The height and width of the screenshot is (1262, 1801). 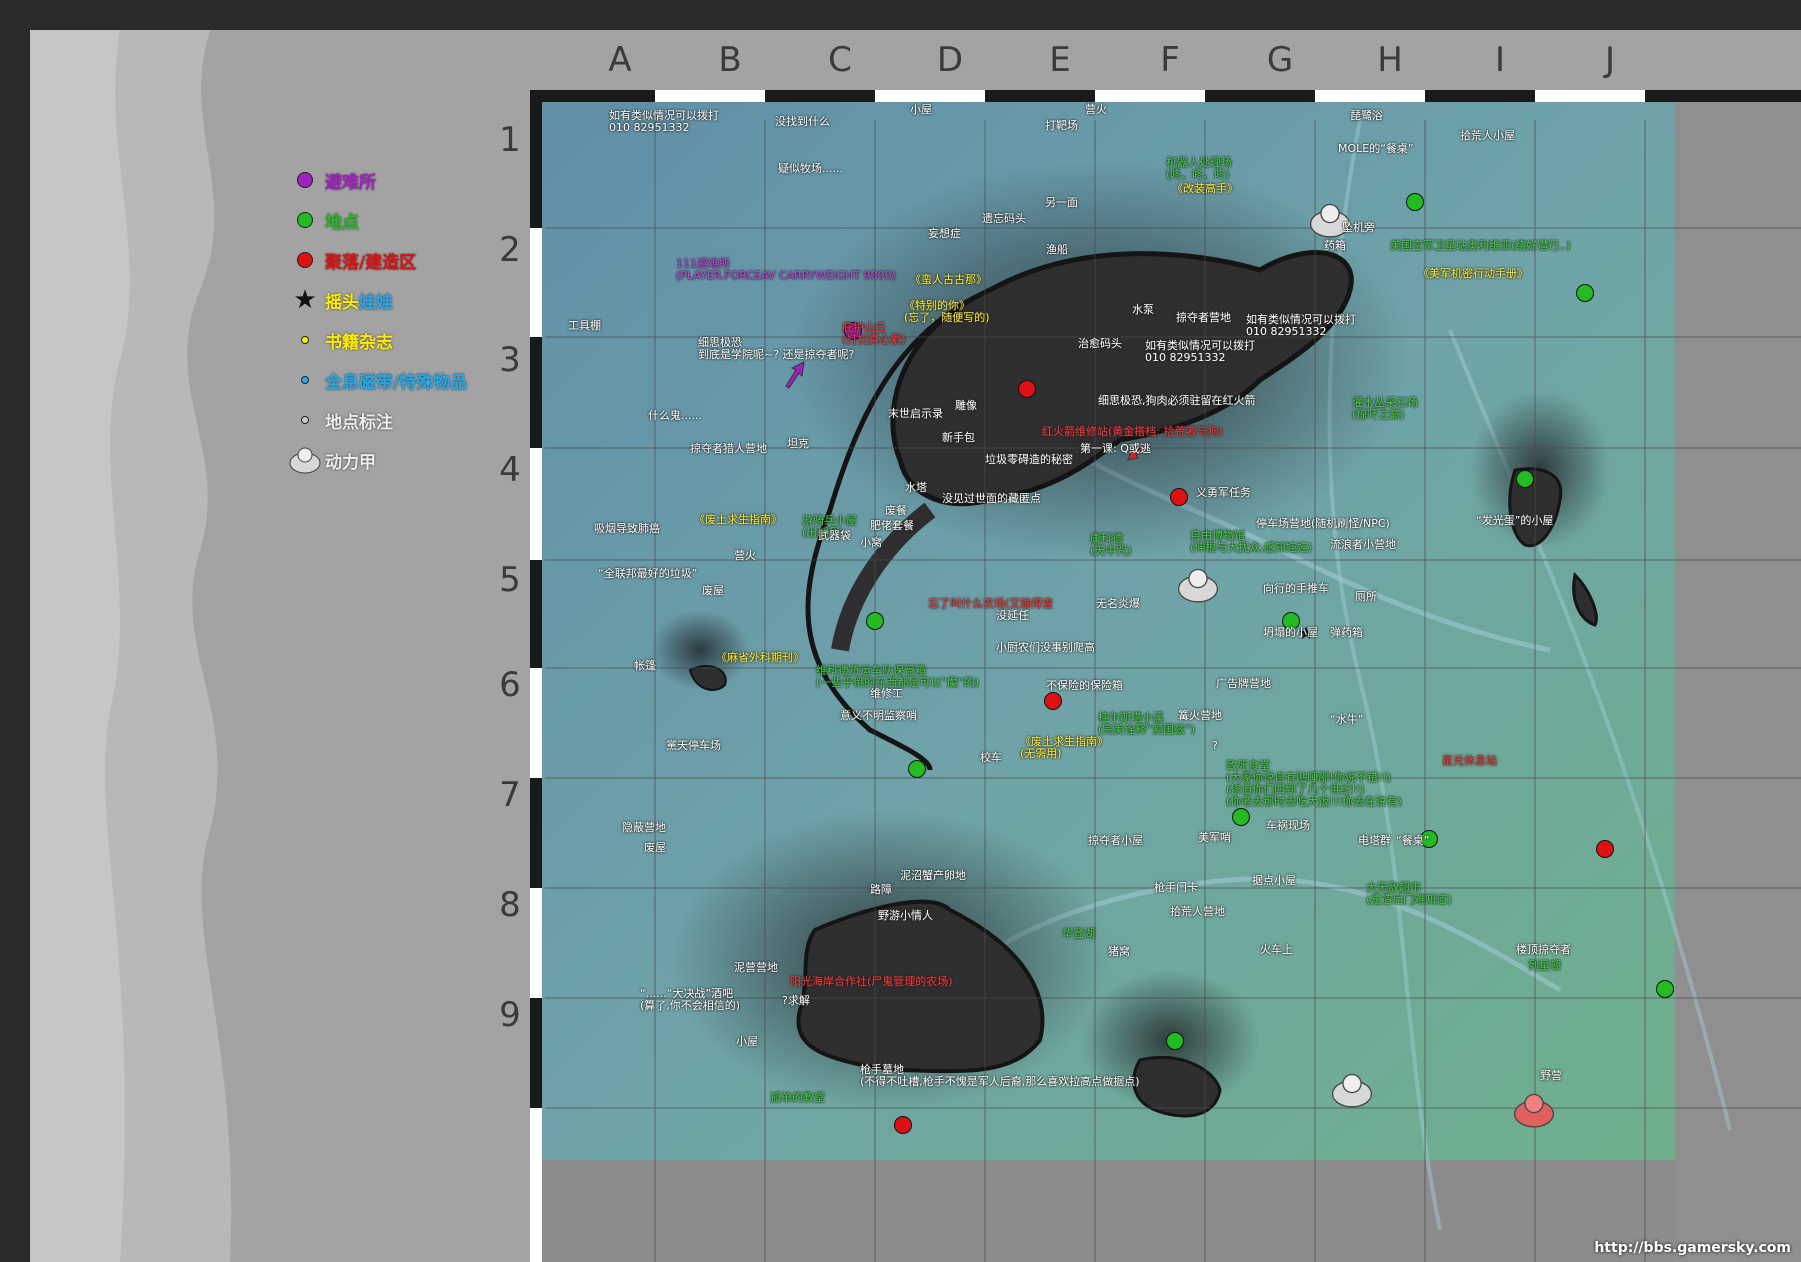 What do you see at coordinates (1053, 701) in the screenshot?
I see `farm-marker` at bounding box center [1053, 701].